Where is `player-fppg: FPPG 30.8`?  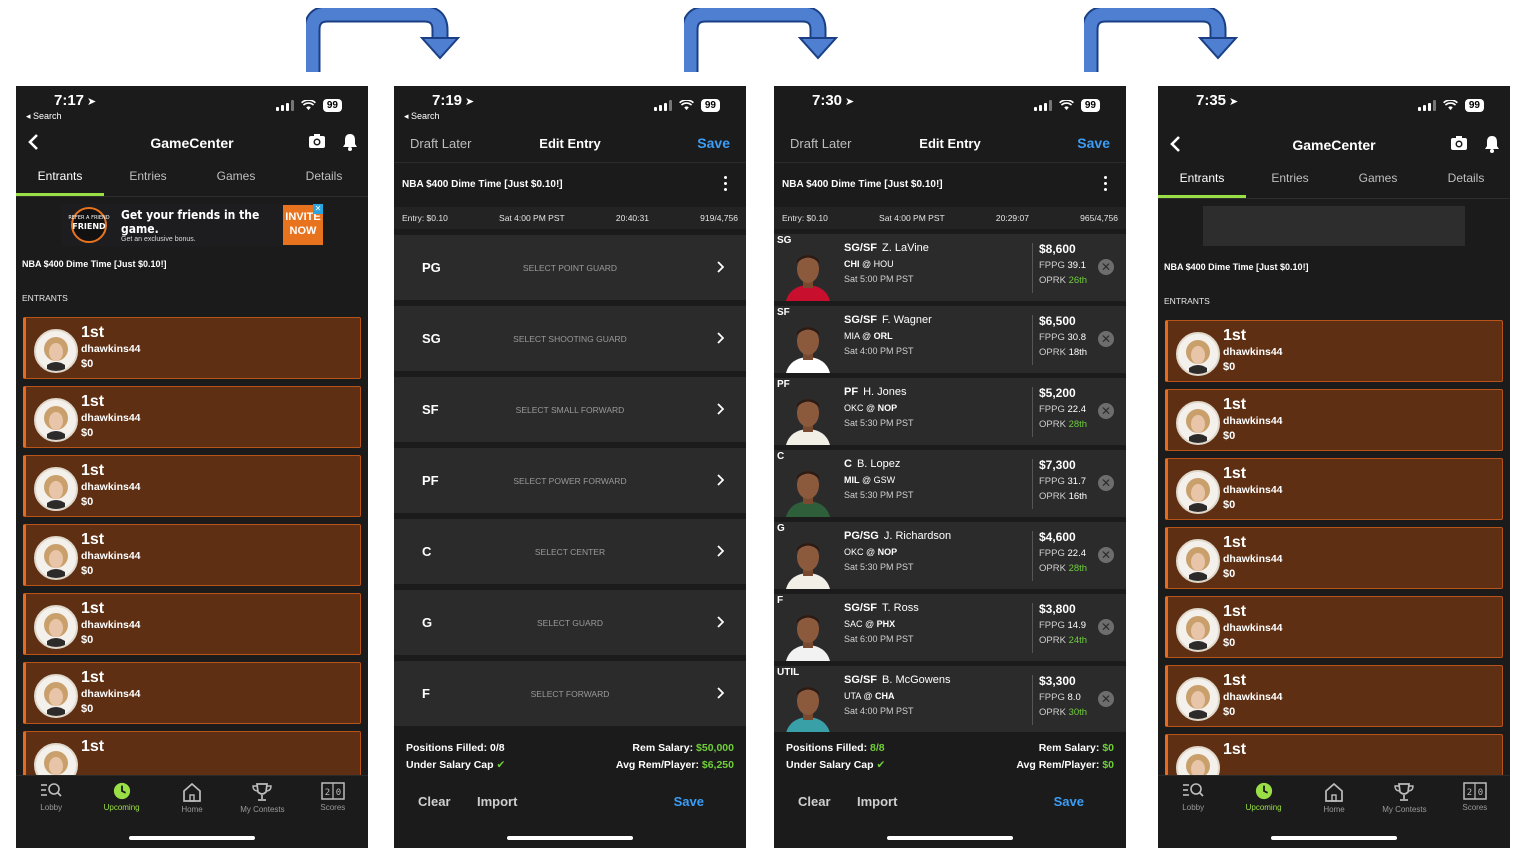 player-fppg: FPPG 30.8 is located at coordinates (1063, 337).